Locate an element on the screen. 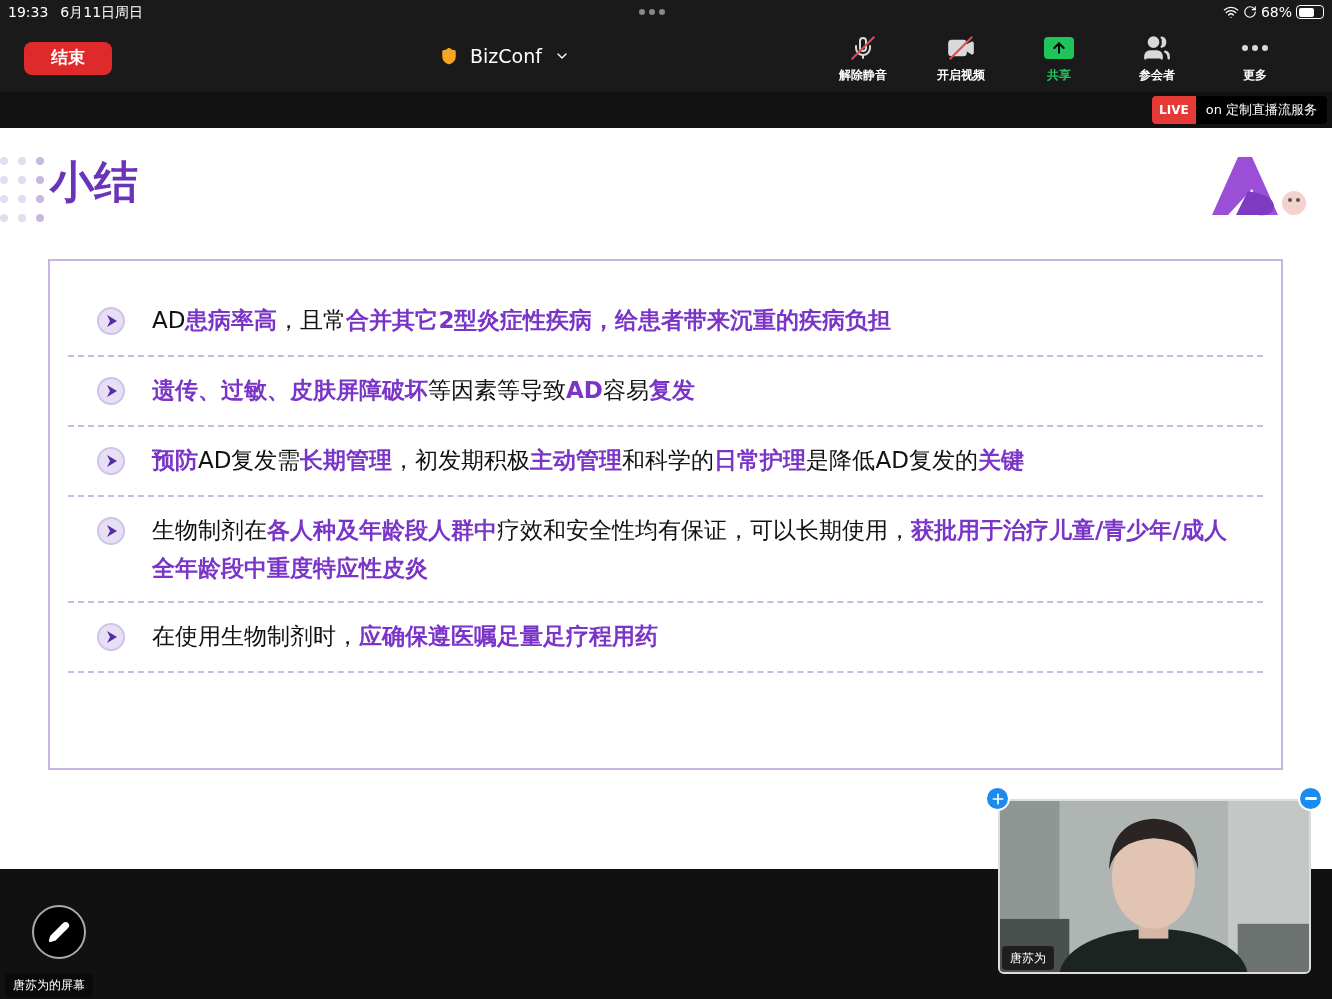 The image size is (1332, 999). annotate-button is located at coordinates (59, 932).